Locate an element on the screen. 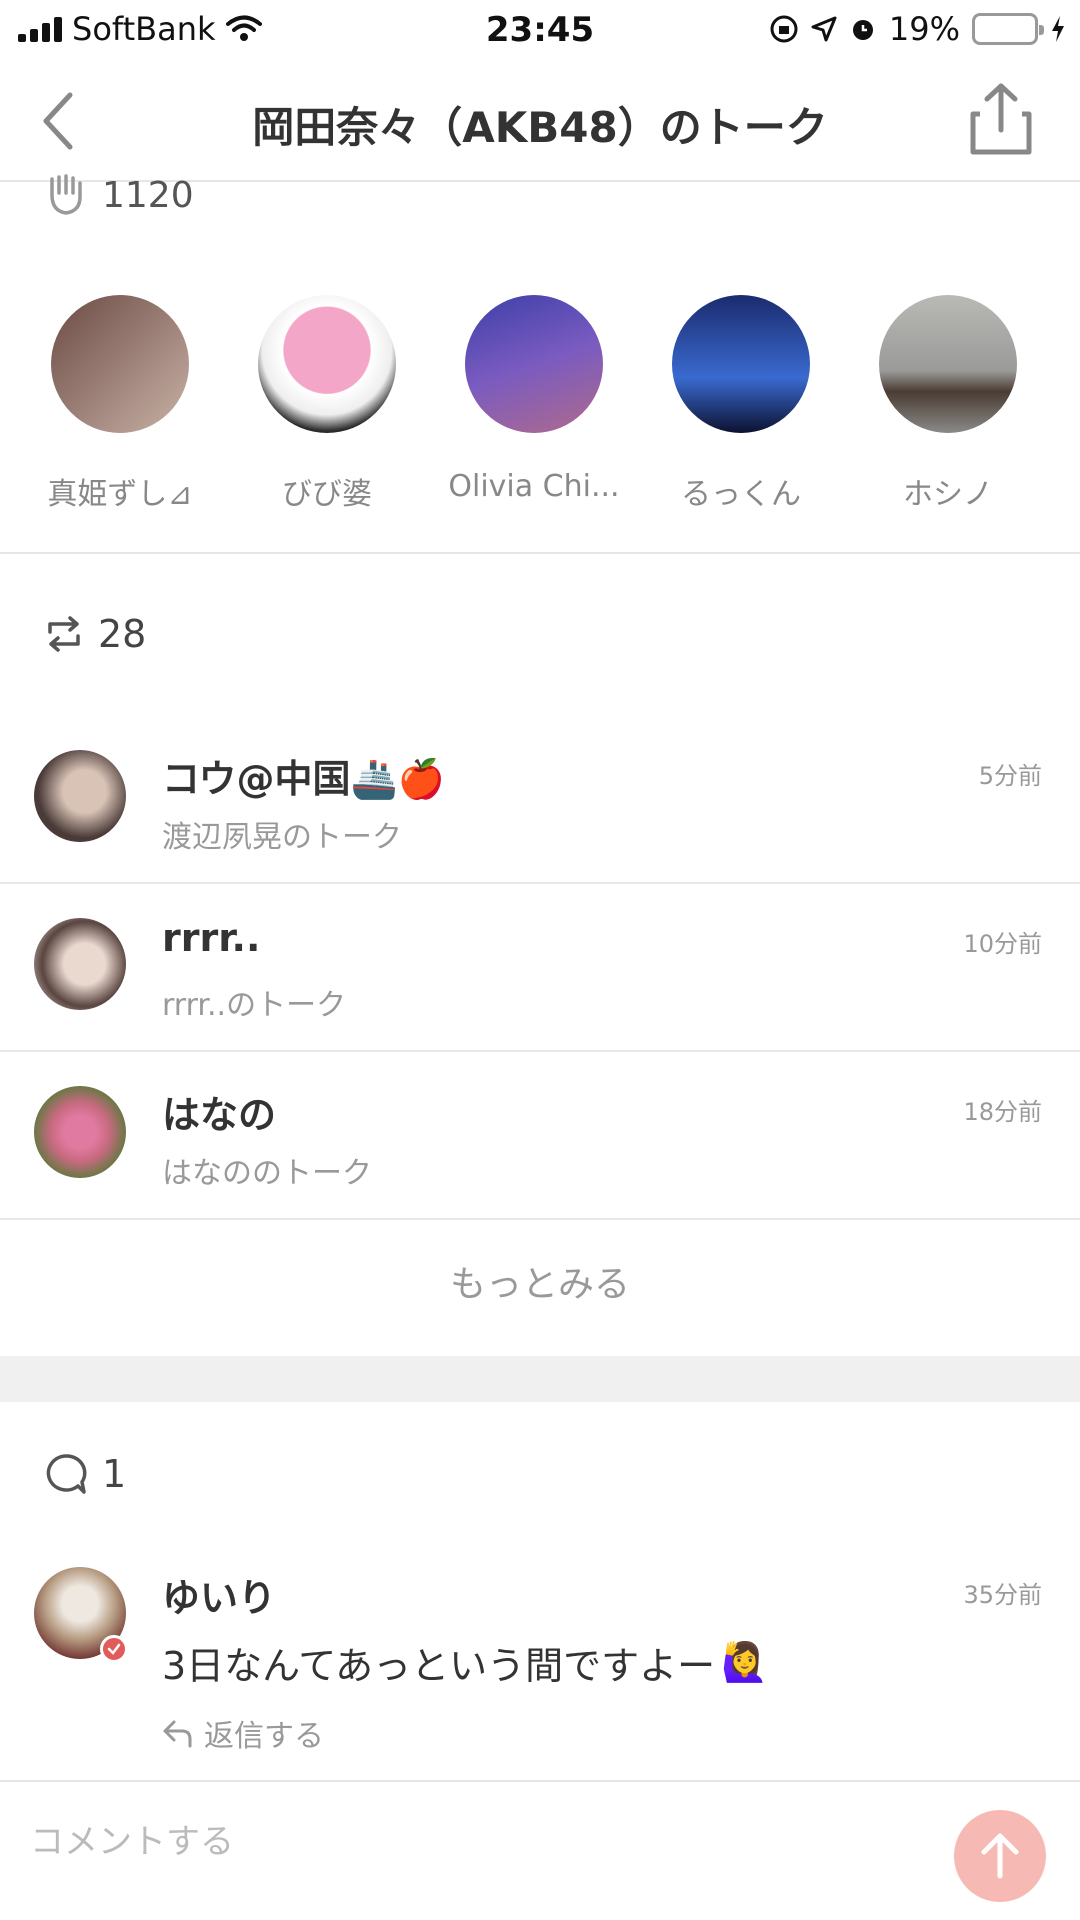  reposter-name: コウ@中国🚢🍎 is located at coordinates (304, 779).